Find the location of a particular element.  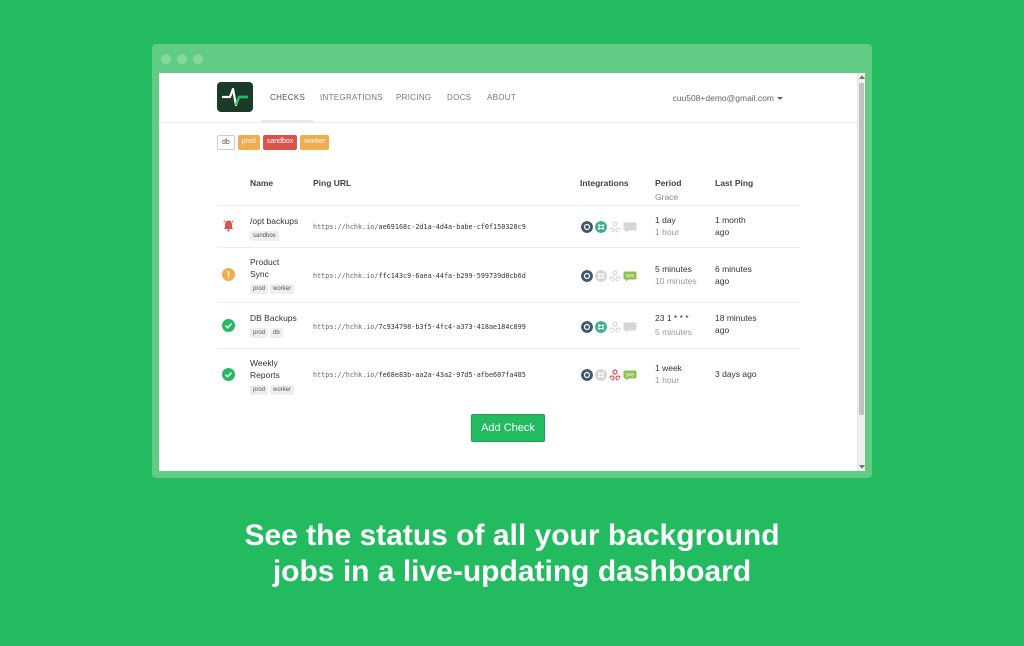

filter-tag-worker: worker is located at coordinates (315, 142).